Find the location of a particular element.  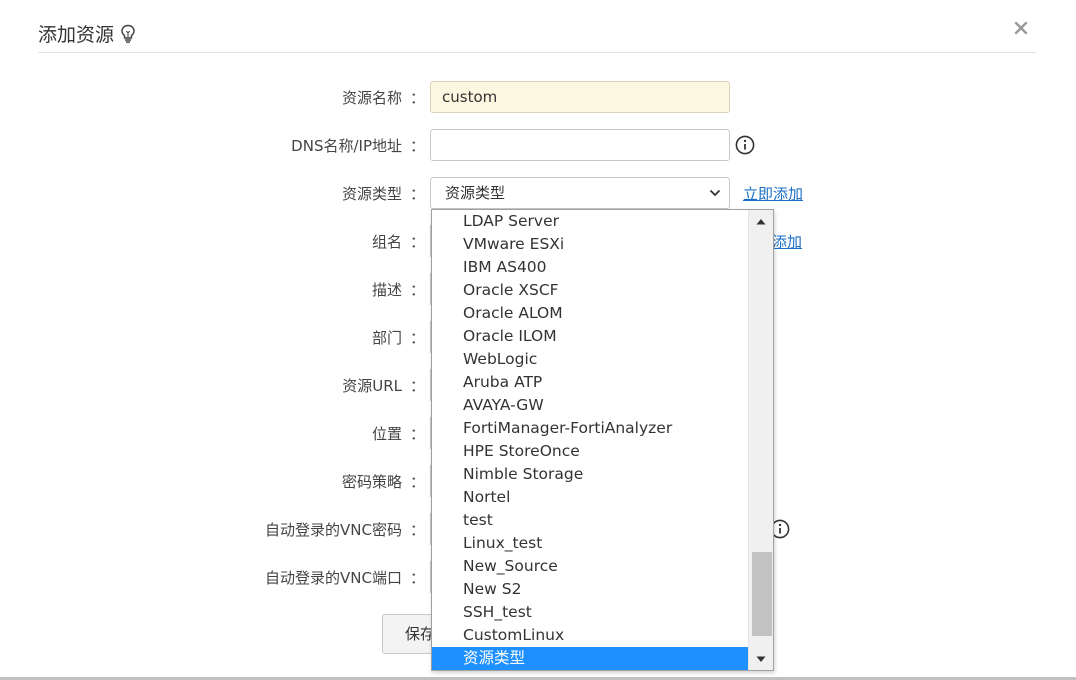

resource-type-select: 资源类型 is located at coordinates (580, 193).